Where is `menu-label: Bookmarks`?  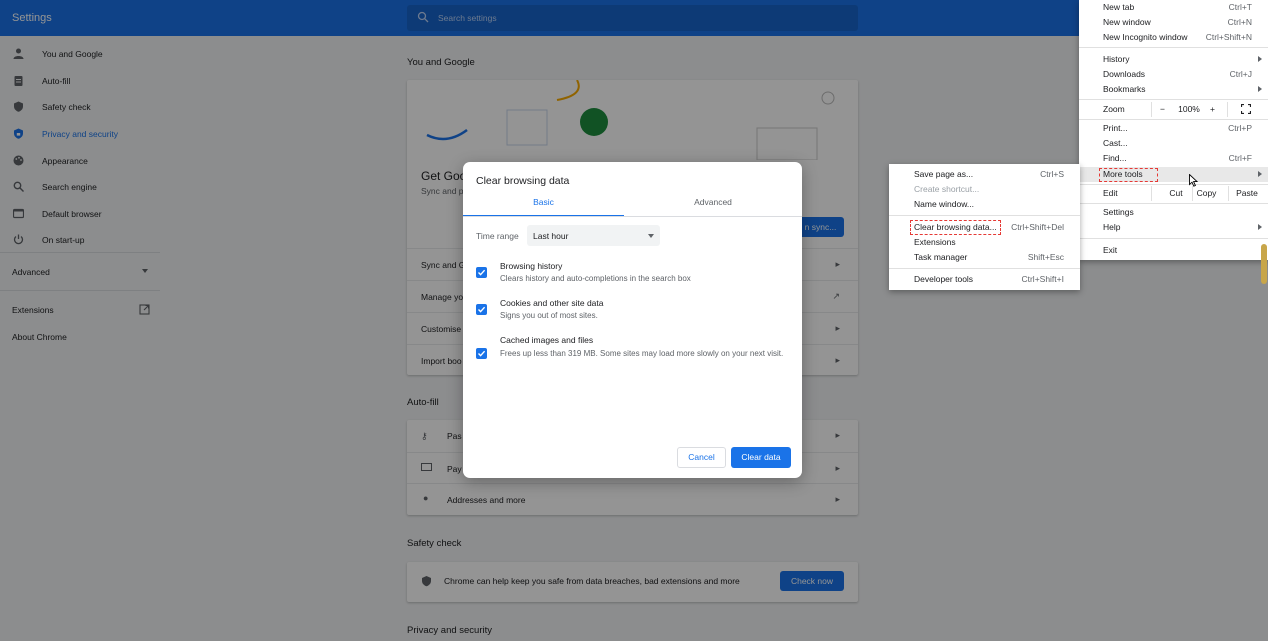 menu-label: Bookmarks is located at coordinates (1124, 89).